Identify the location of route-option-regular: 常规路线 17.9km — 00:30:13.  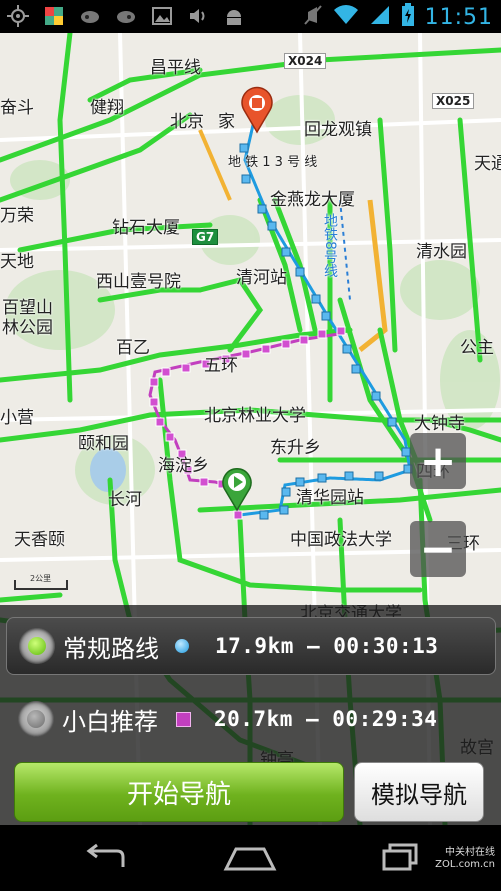
(251, 646).